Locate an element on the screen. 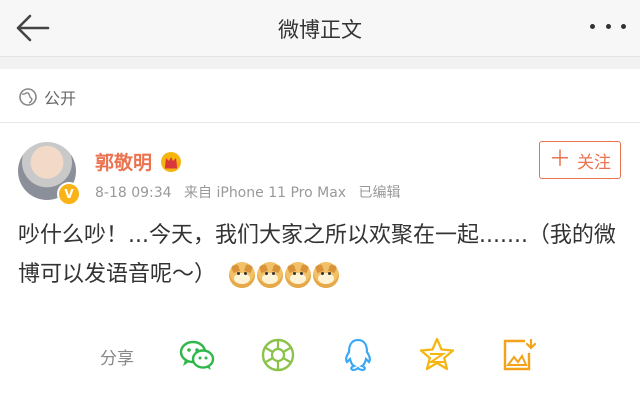 The width and height of the screenshot is (640, 395). author-name-row: 郭敬明 is located at coordinates (138, 161).